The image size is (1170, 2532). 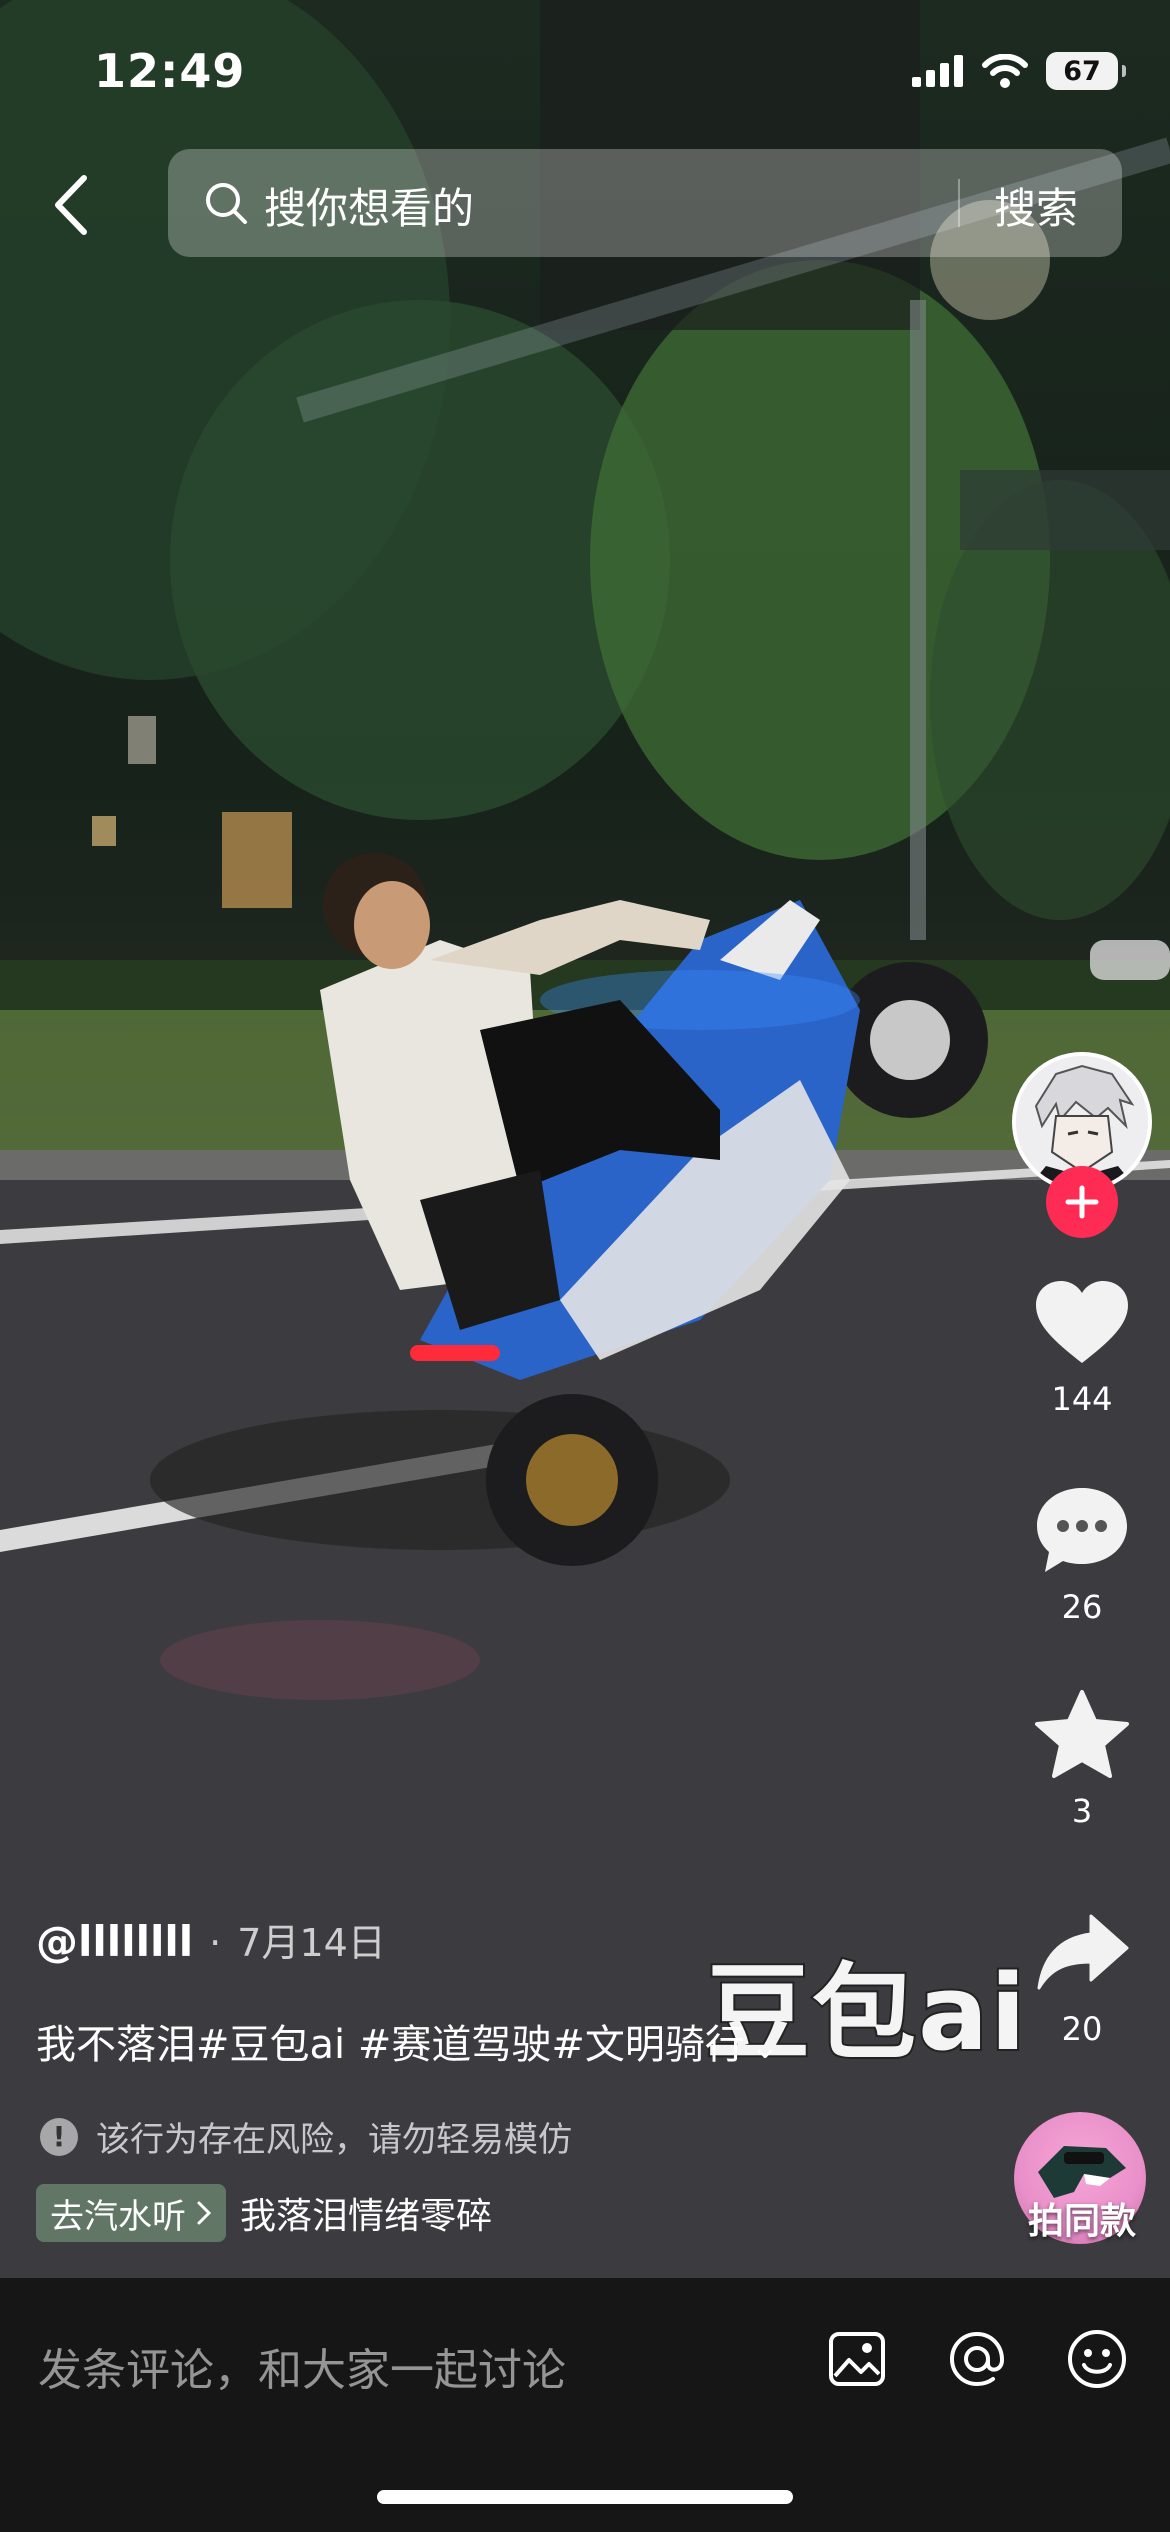 I want to click on emoji-icon, so click(x=1097, y=2359).